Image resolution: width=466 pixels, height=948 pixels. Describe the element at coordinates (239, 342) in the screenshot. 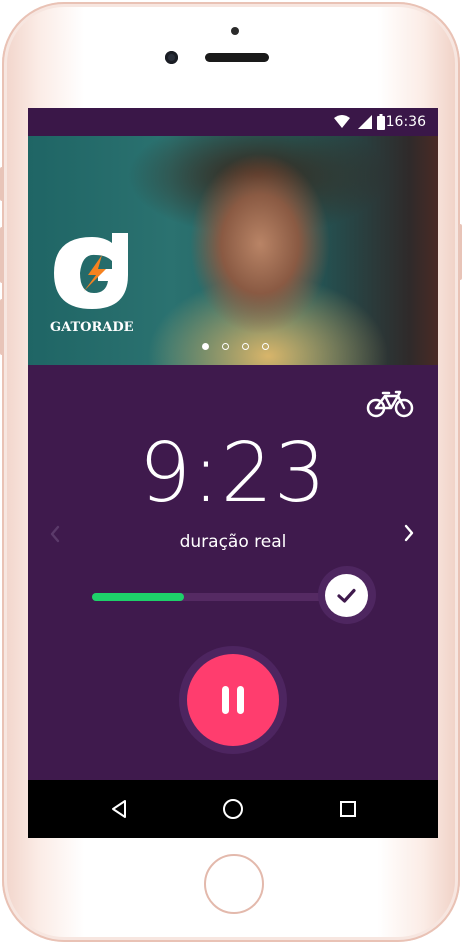

I see `carousel-dots` at that location.